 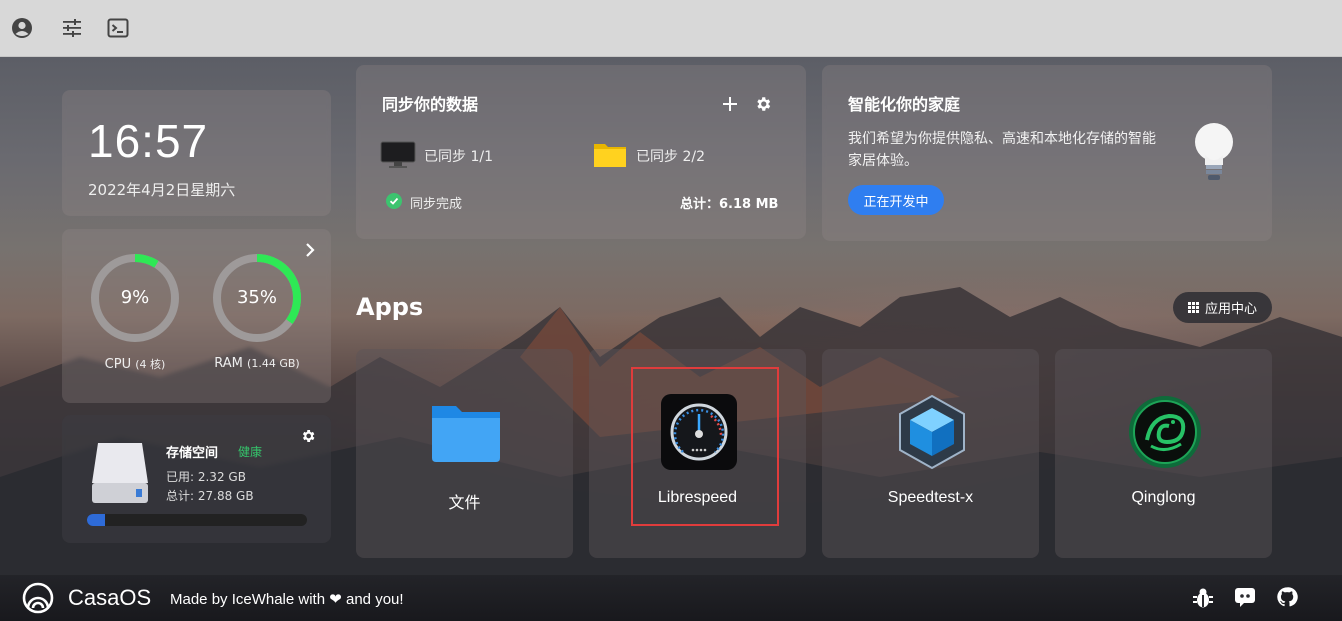 What do you see at coordinates (896, 200) in the screenshot?
I see `in-development-button: 正在开发中` at bounding box center [896, 200].